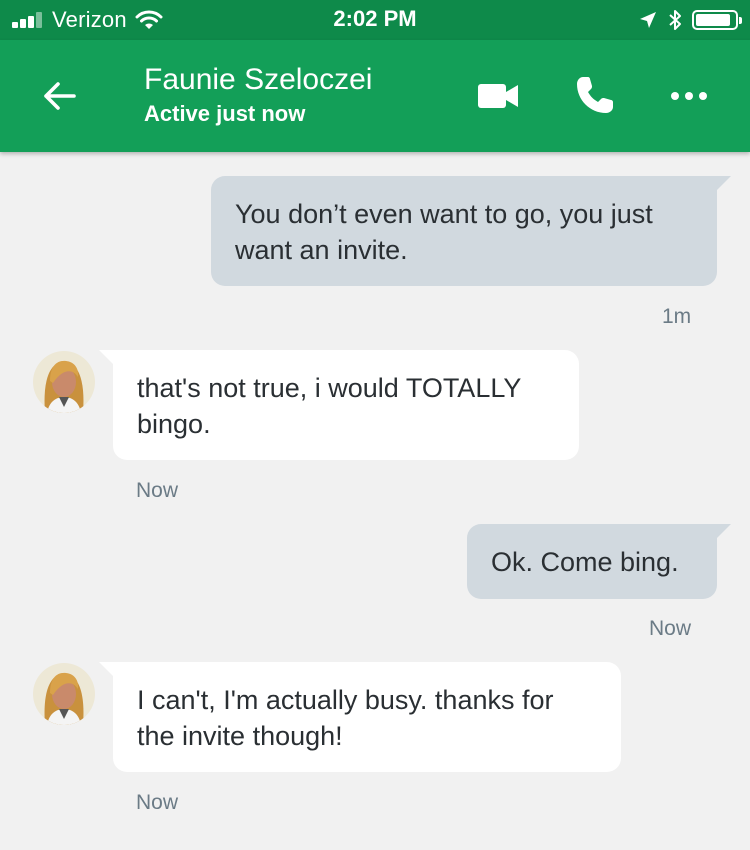 Image resolution: width=750 pixels, height=850 pixels. What do you see at coordinates (595, 95) in the screenshot?
I see `phone-icon` at bounding box center [595, 95].